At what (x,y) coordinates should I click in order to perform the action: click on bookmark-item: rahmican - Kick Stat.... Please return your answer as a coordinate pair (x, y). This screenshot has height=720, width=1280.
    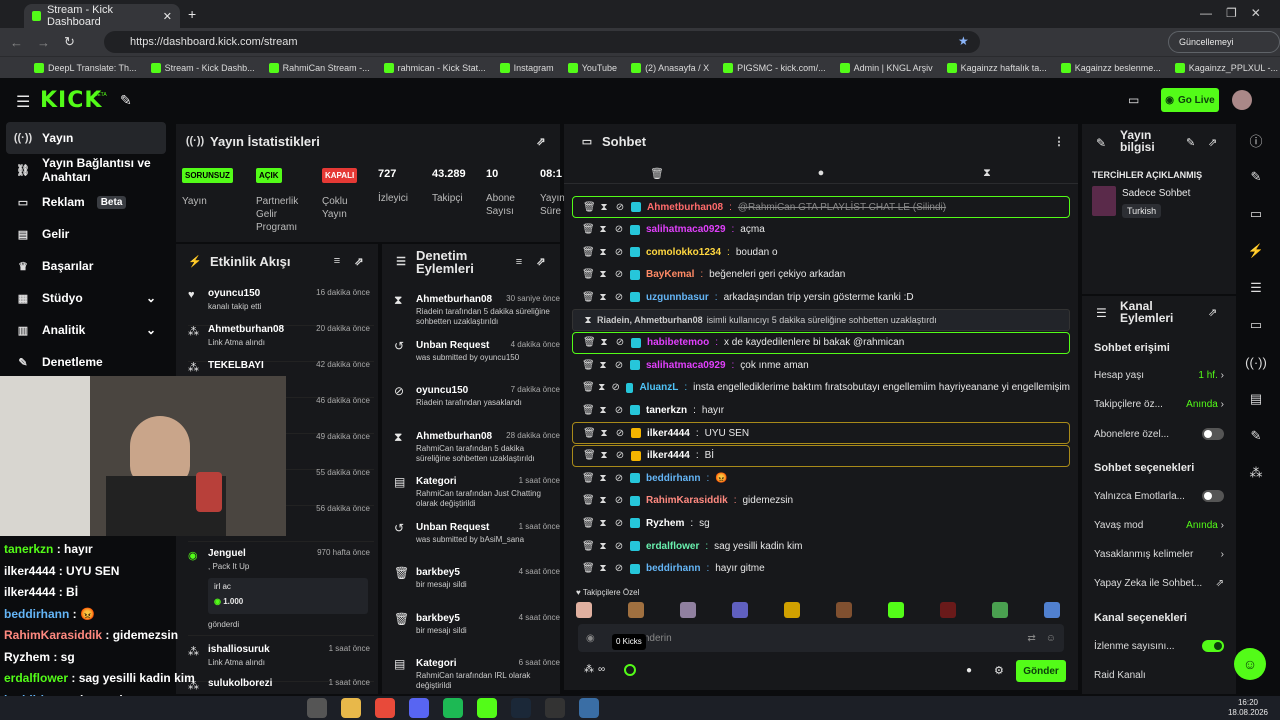
    Looking at the image, I should click on (434, 67).